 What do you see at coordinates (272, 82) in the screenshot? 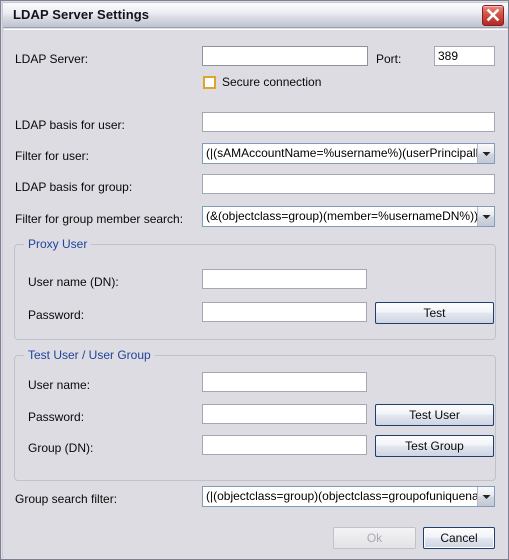
I see `secure-connection-label: Secure connection` at bounding box center [272, 82].